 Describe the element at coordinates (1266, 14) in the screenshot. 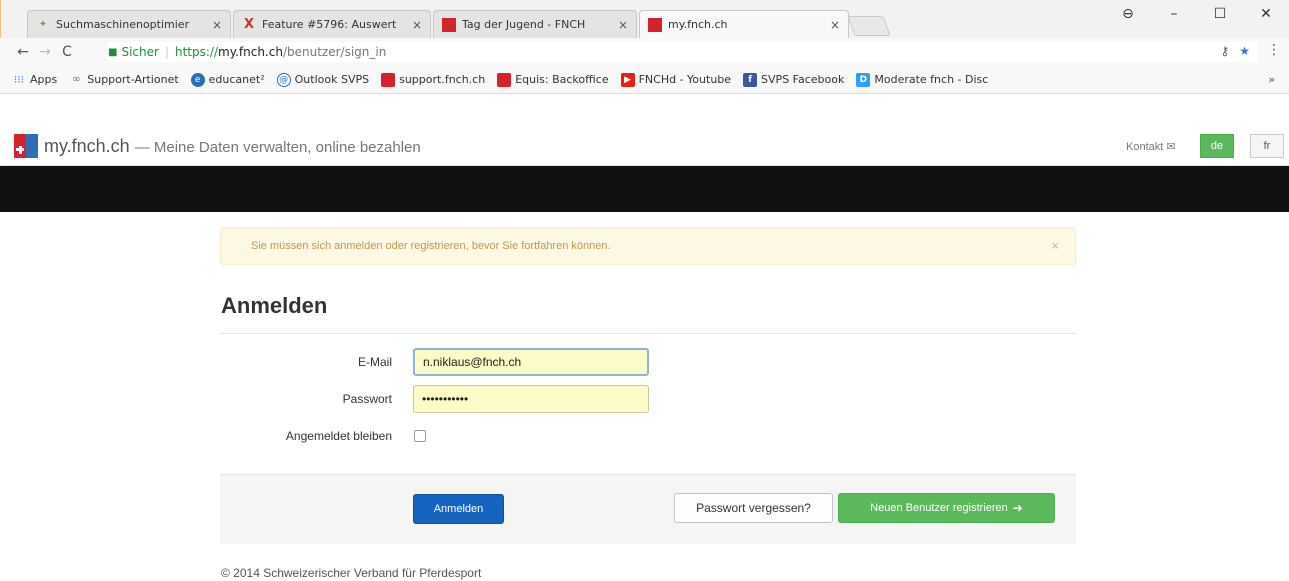

I see `close-icon: ✕` at that location.